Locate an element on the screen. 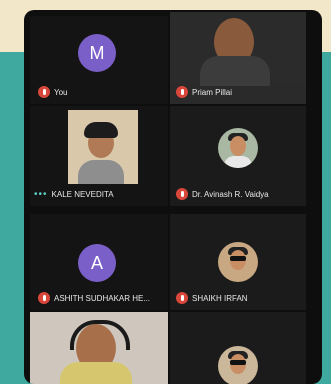 This screenshot has height=384, width=331. participant-tile-you: M You is located at coordinates (99, 60).